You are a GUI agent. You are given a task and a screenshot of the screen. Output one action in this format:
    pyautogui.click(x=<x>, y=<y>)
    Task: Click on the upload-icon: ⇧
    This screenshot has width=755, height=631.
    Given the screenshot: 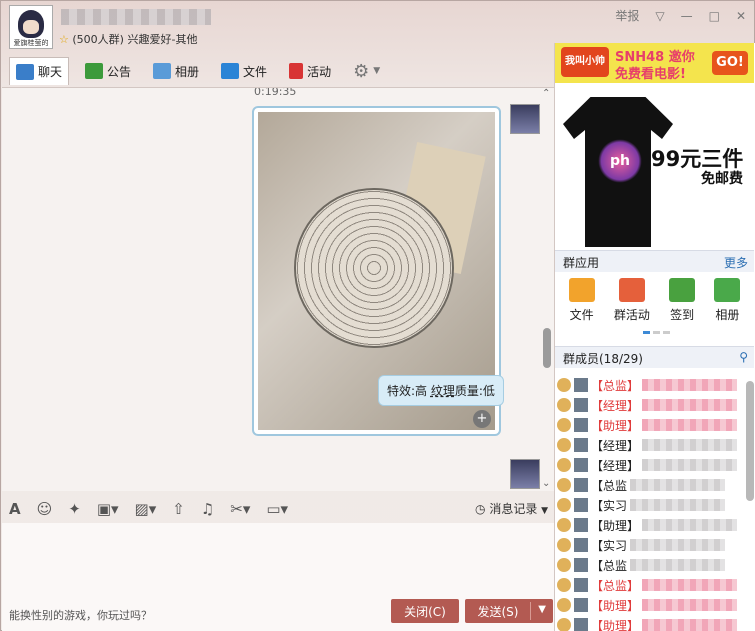 What is the action you would take?
    pyautogui.click(x=178, y=509)
    